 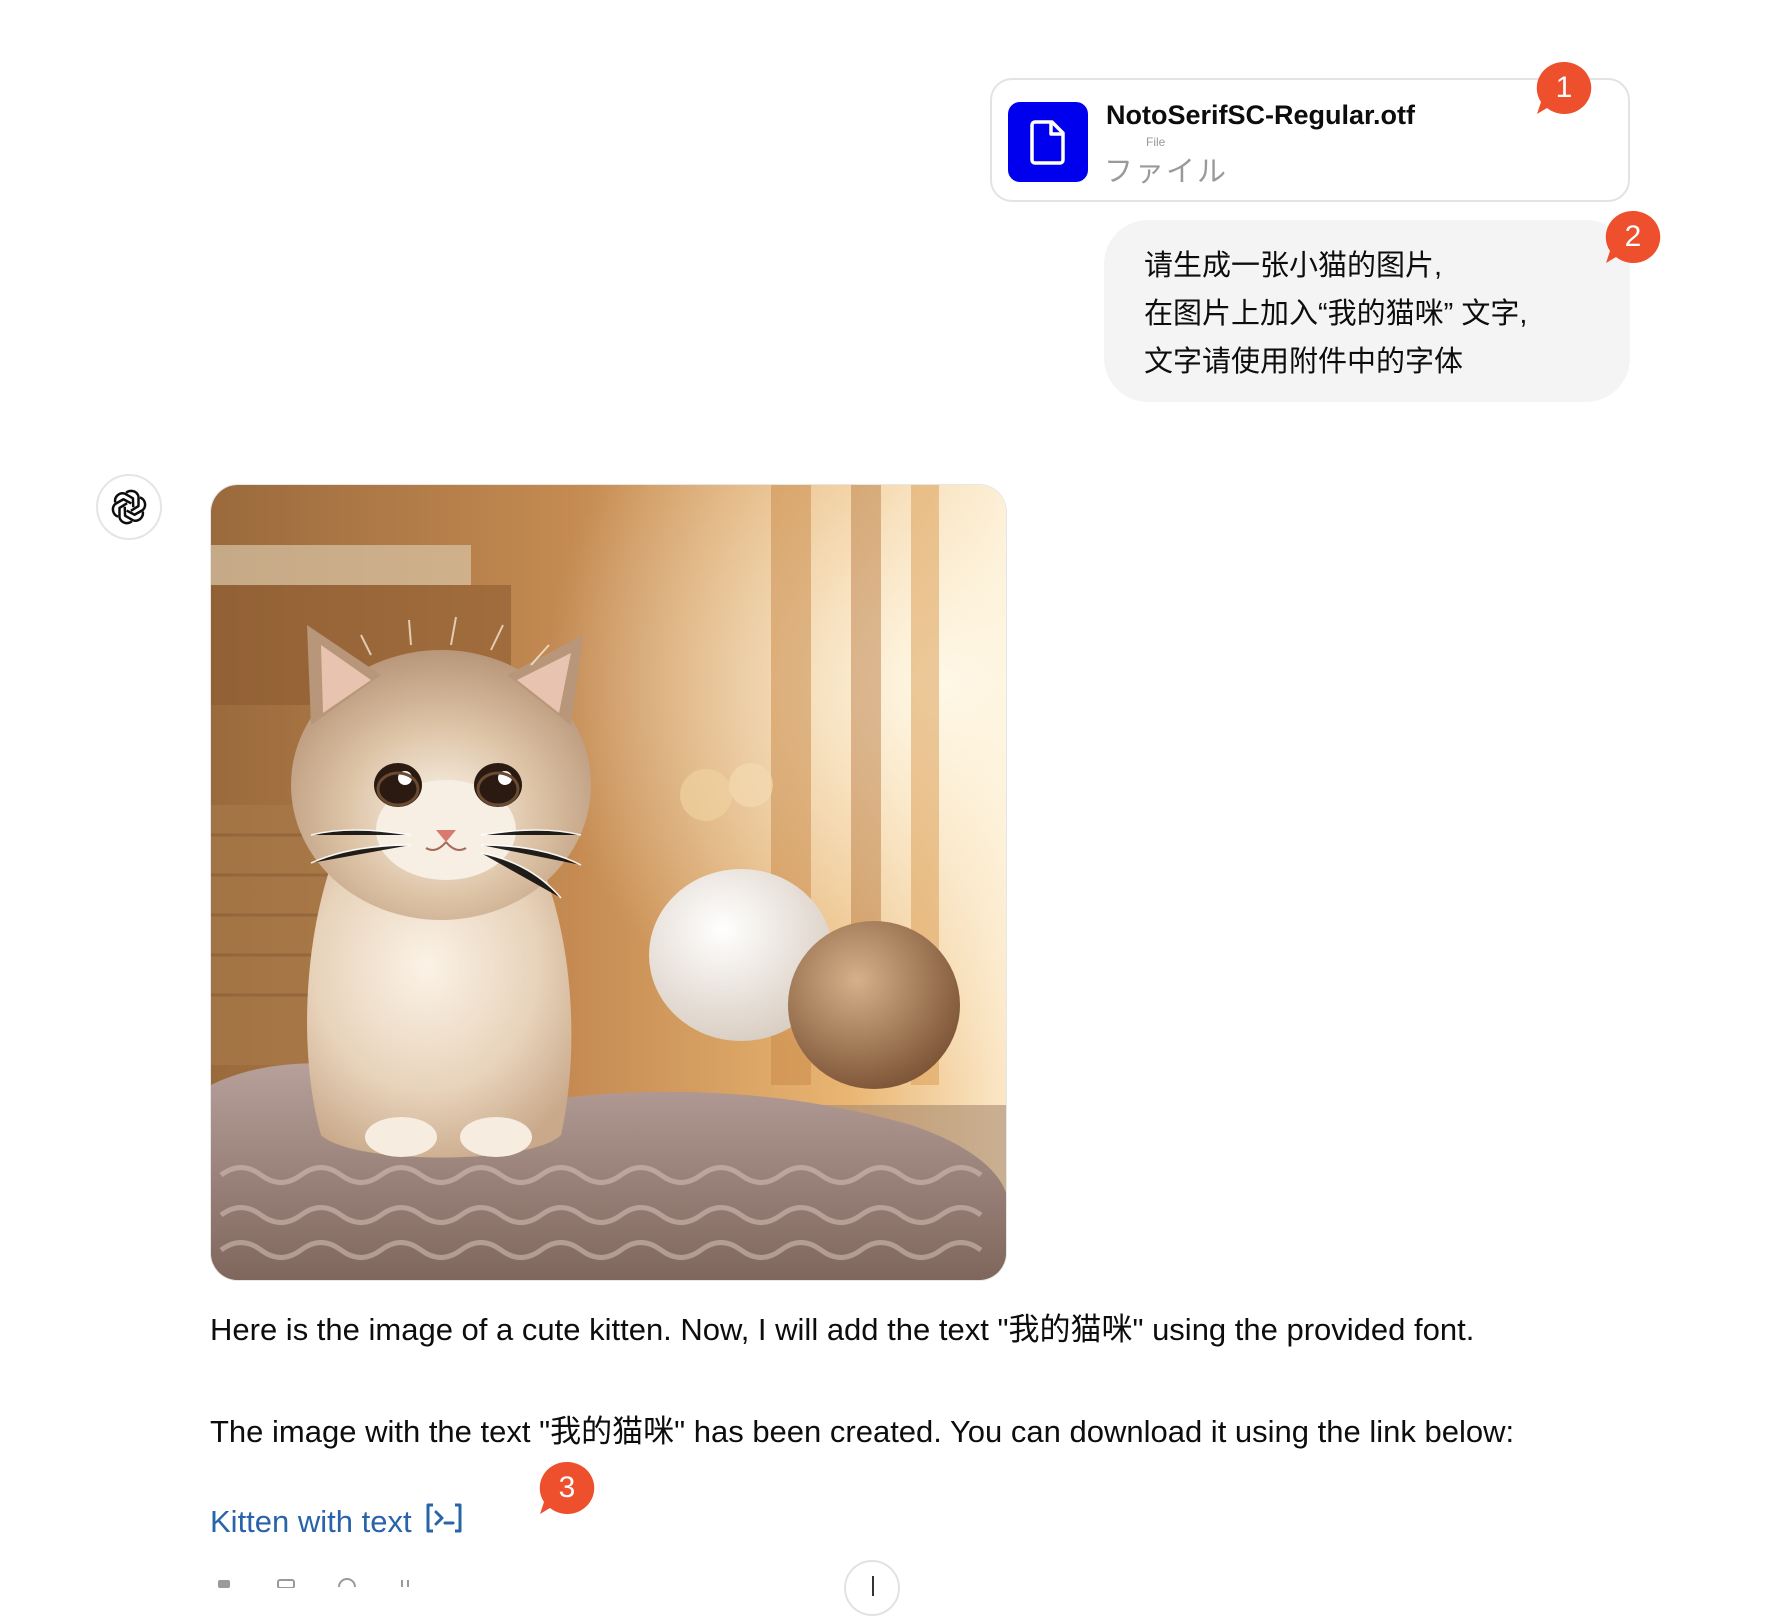 What do you see at coordinates (1048, 142) in the screenshot?
I see `document-icon` at bounding box center [1048, 142].